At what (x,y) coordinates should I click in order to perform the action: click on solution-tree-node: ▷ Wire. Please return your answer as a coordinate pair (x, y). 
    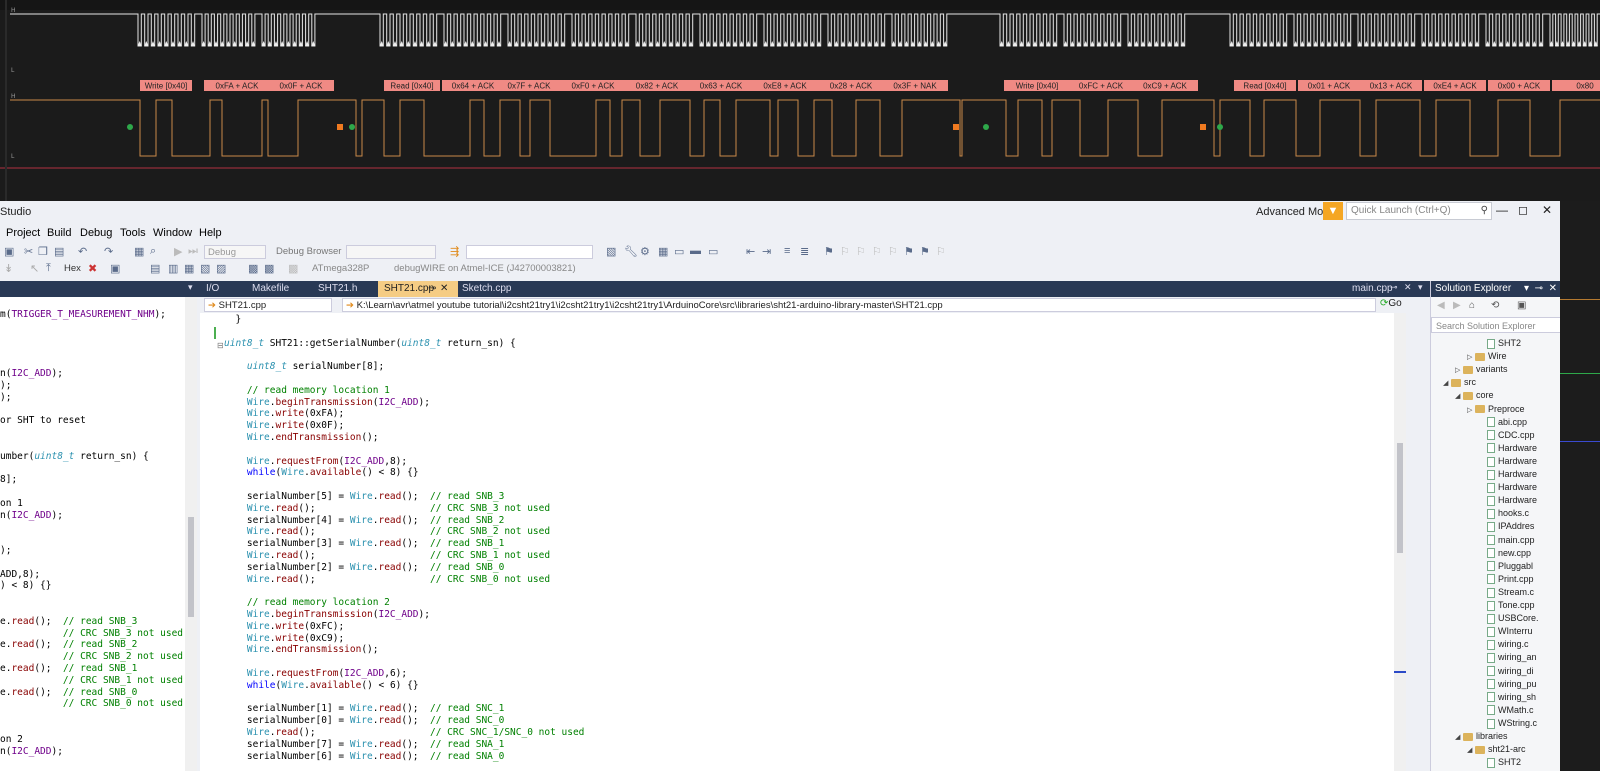
    Looking at the image, I should click on (1487, 356).